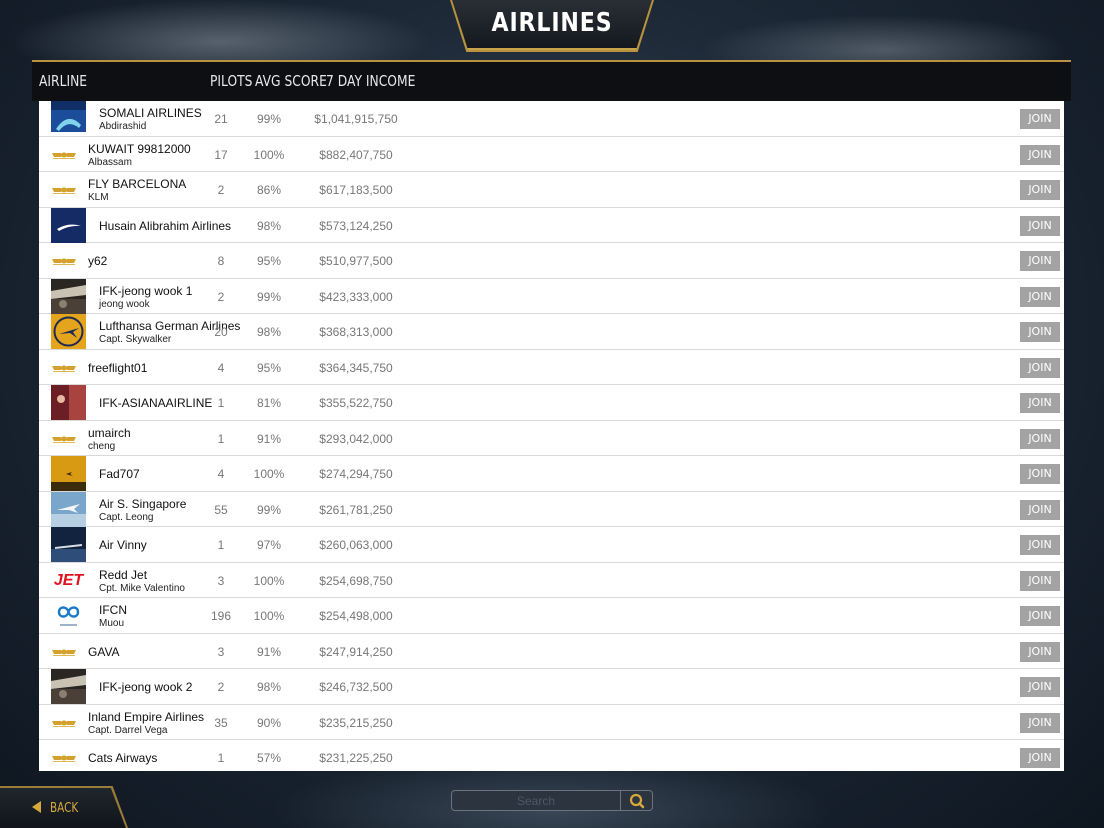 Image resolution: width=1104 pixels, height=828 pixels. Describe the element at coordinates (117, 368) in the screenshot. I see `airline-name-block: freeflight01` at that location.